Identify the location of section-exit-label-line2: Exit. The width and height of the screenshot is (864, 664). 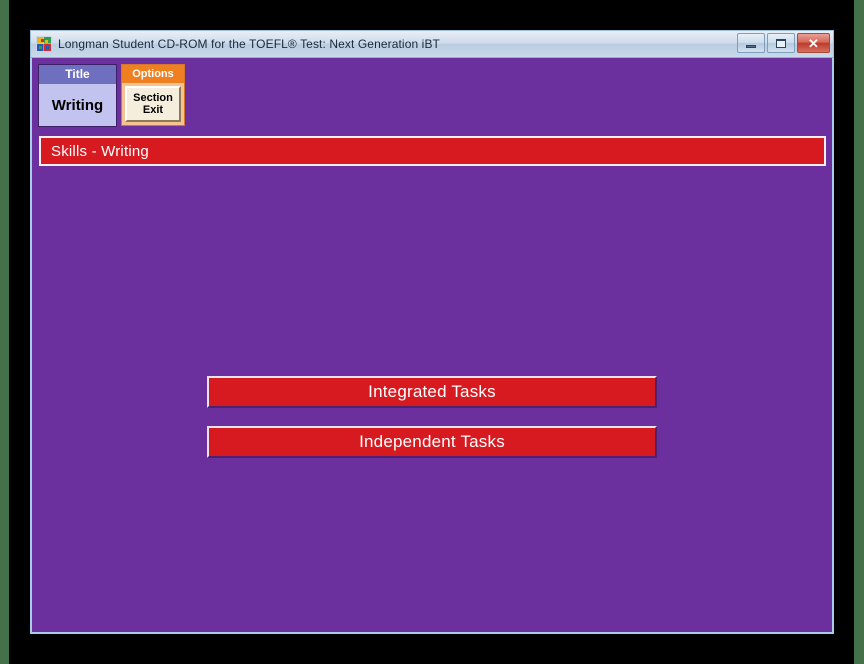
(153, 110).